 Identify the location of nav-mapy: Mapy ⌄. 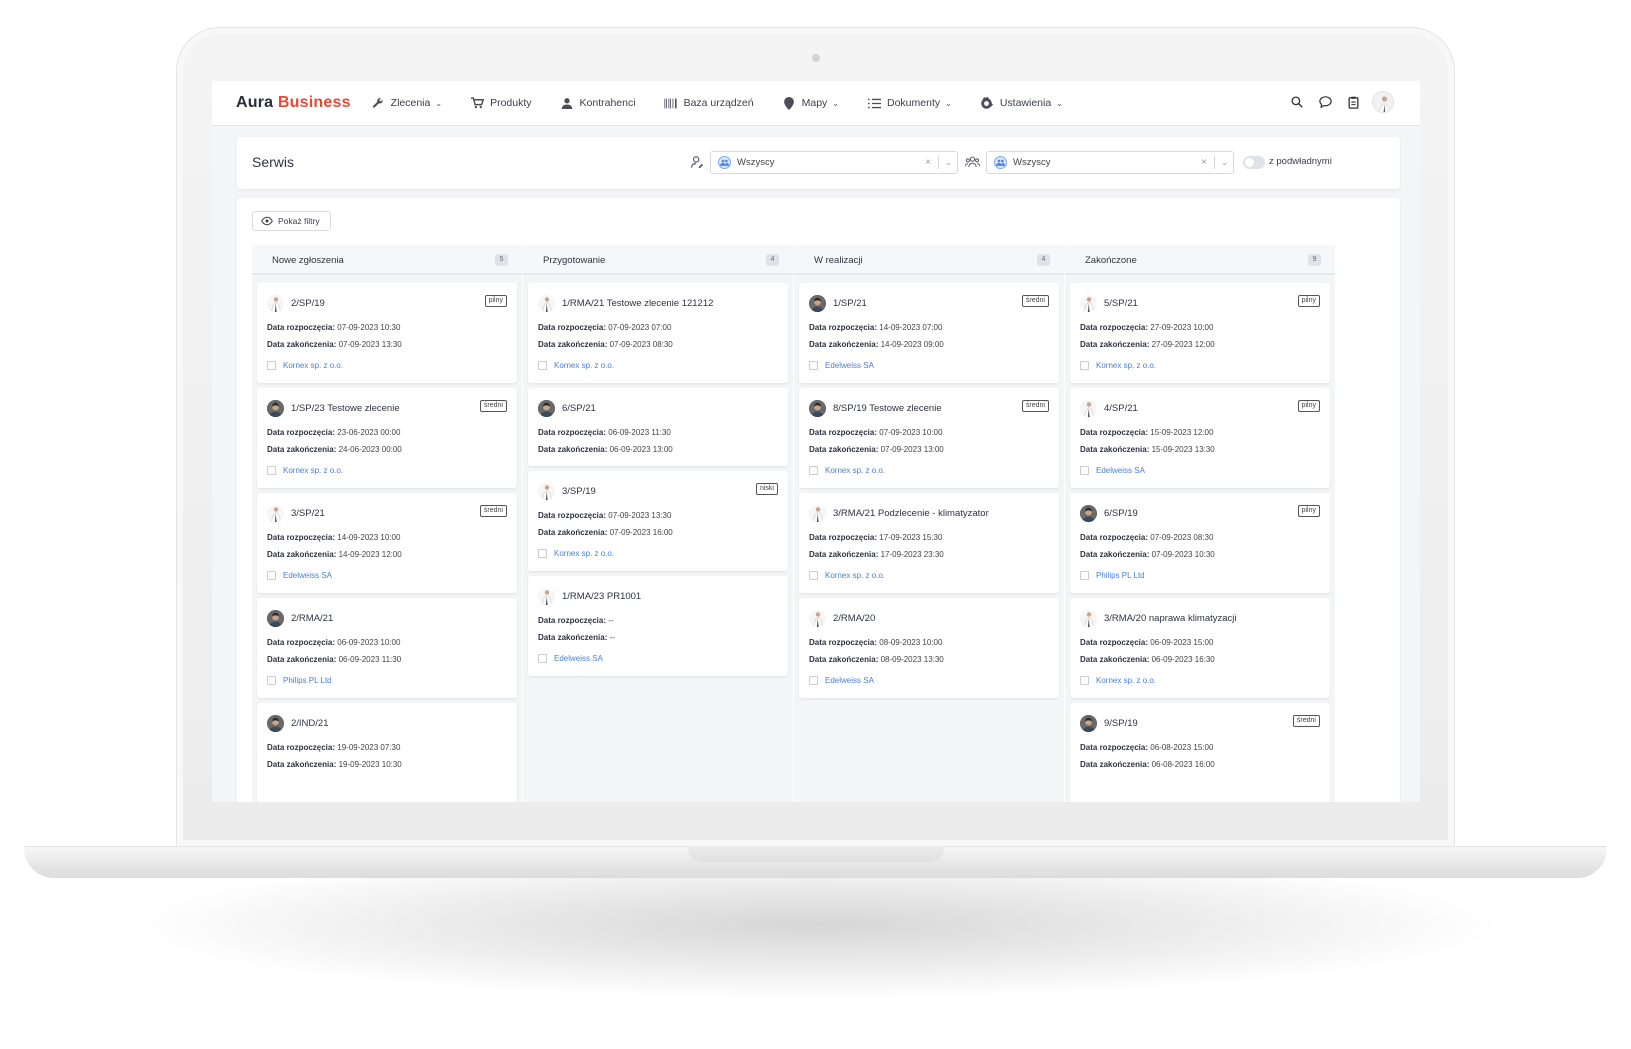
(810, 103).